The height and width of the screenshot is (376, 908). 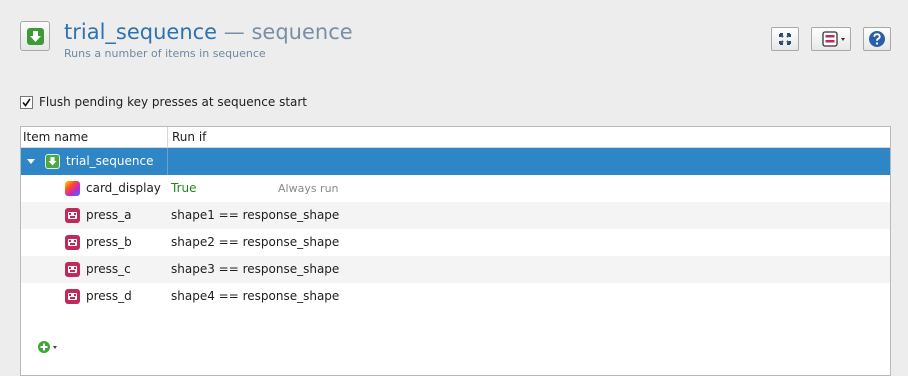 I want to click on tree-row: card_display True Always run, so click(x=455, y=188).